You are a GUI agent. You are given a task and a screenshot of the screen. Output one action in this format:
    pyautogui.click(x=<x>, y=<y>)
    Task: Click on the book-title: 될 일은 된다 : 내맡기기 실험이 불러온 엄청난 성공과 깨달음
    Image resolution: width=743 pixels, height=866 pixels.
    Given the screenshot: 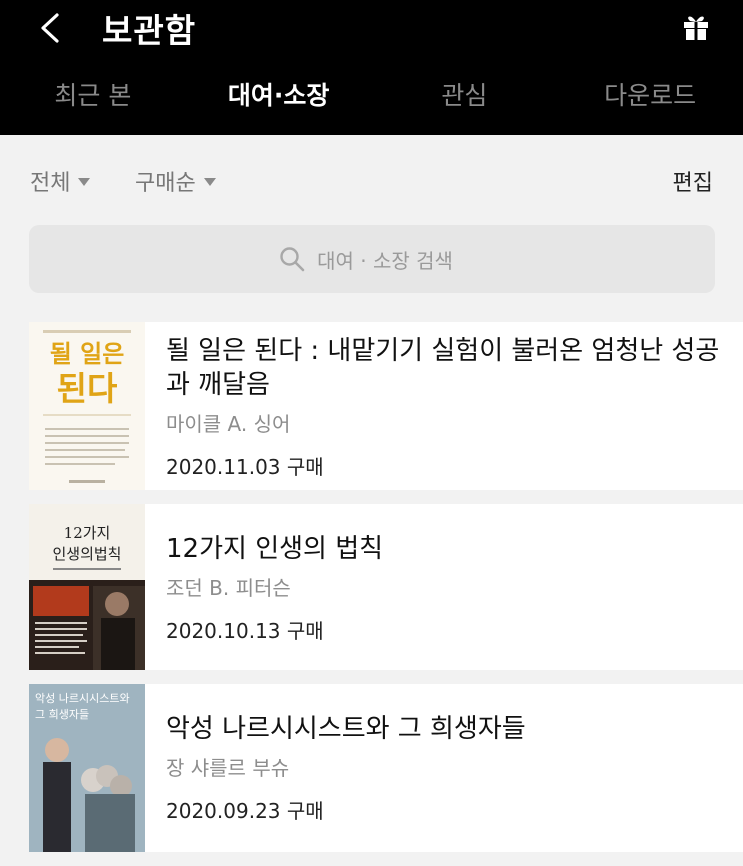 What is the action you would take?
    pyautogui.click(x=443, y=368)
    